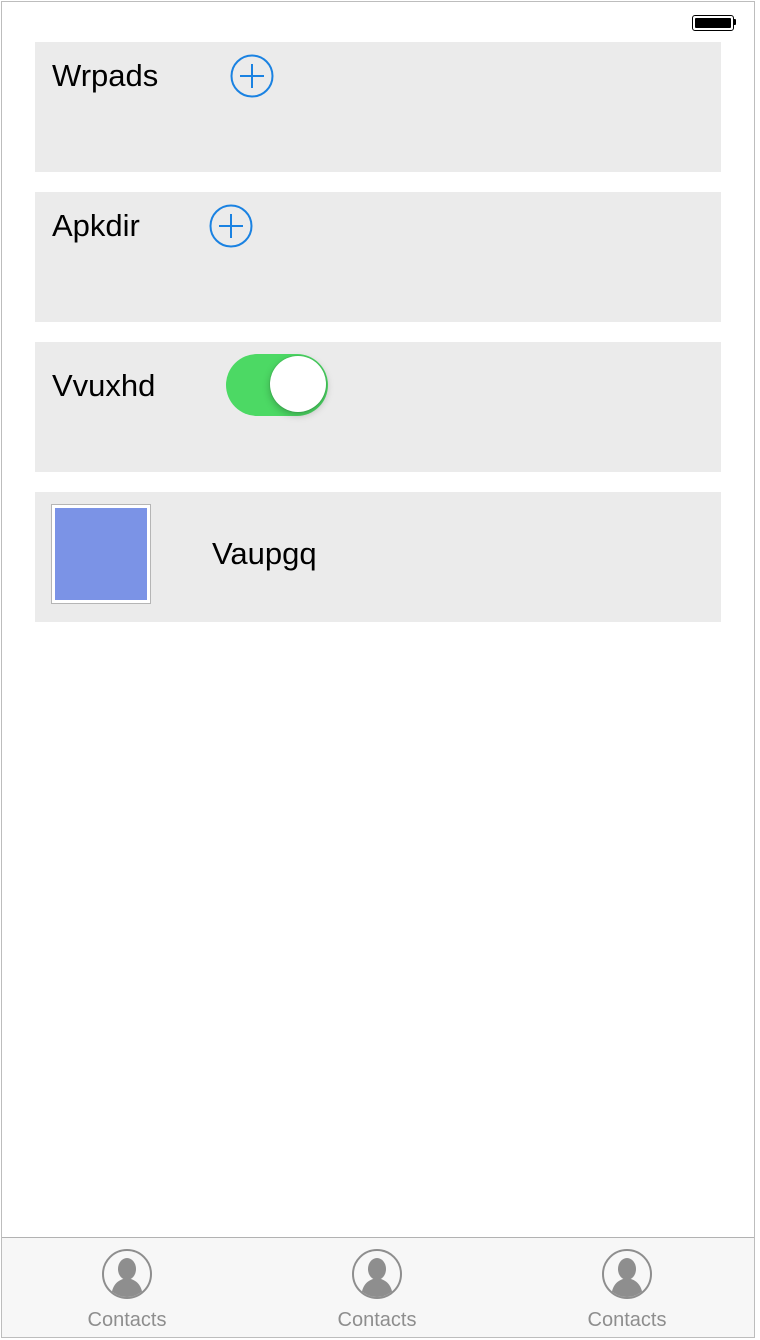 The width and height of the screenshot is (760, 1340). I want to click on tab-contacts-3: Contacts, so click(627, 1287).